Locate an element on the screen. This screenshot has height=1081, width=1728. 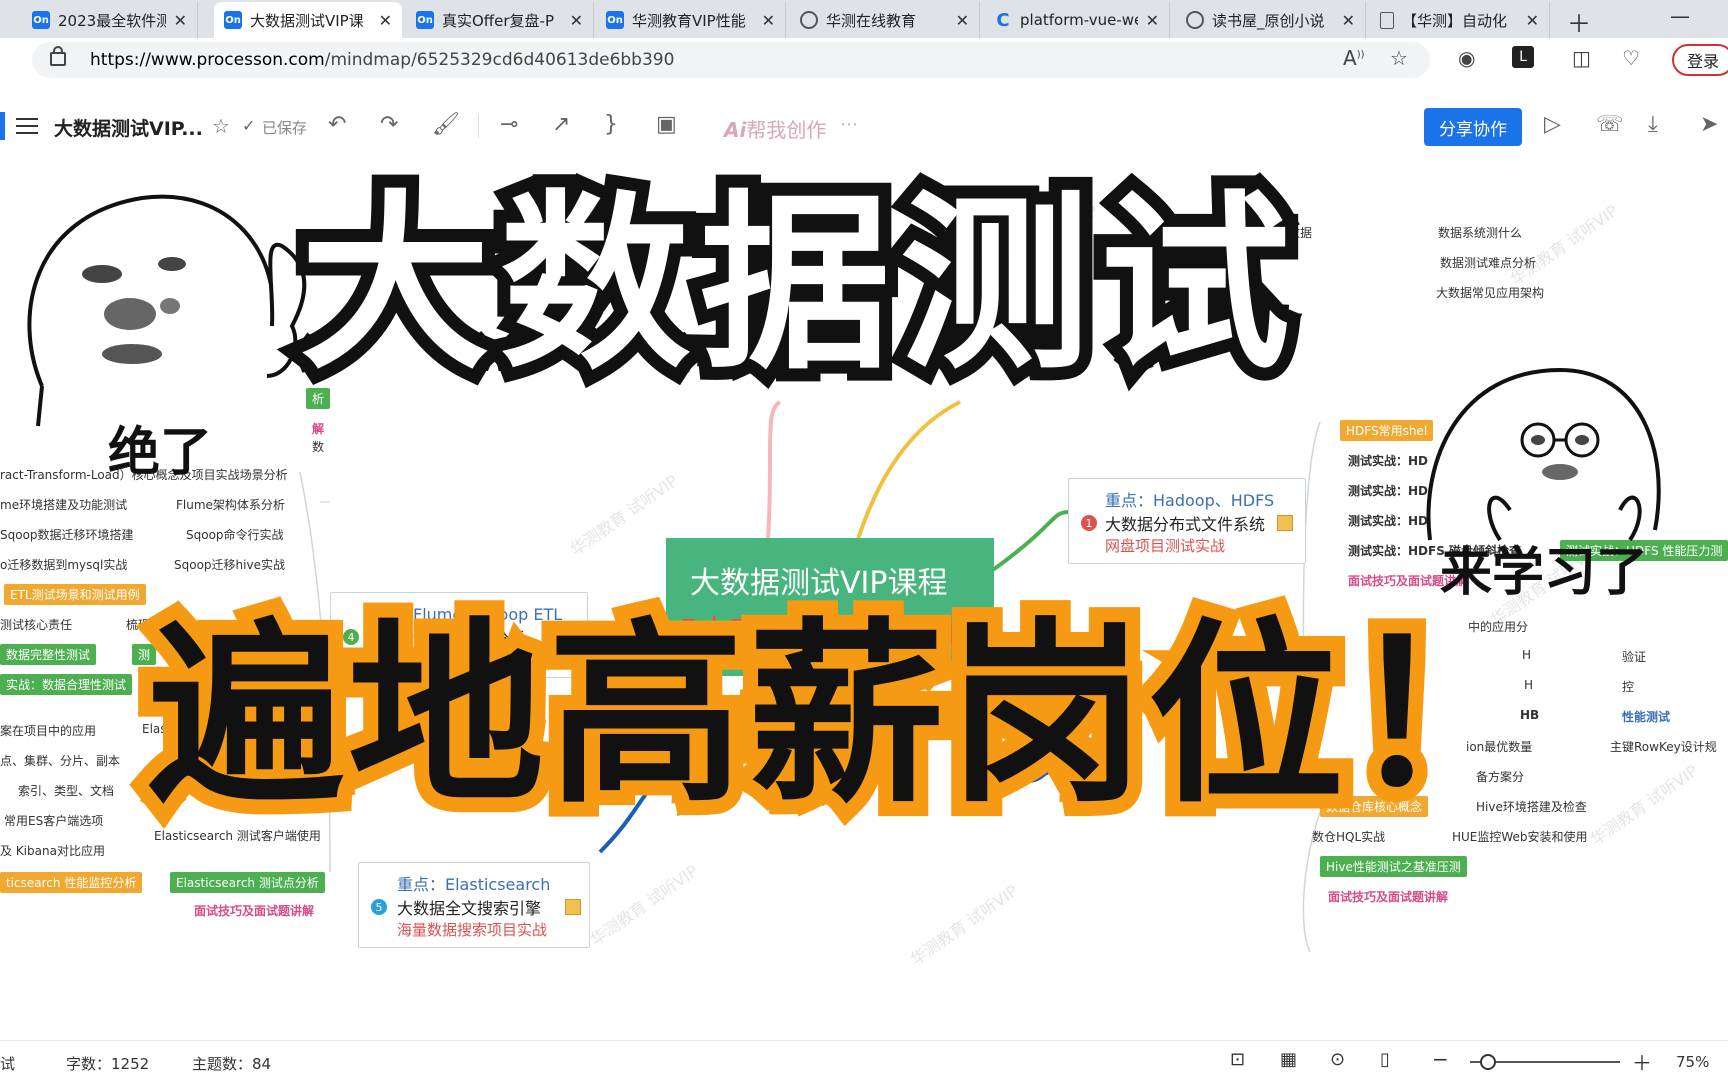
topic-item: 点、集群、分片、副本 is located at coordinates (60, 760).